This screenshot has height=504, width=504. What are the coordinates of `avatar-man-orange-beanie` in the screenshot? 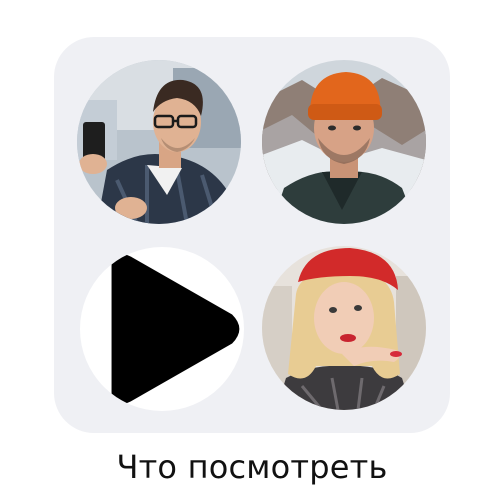 It's located at (344, 142).